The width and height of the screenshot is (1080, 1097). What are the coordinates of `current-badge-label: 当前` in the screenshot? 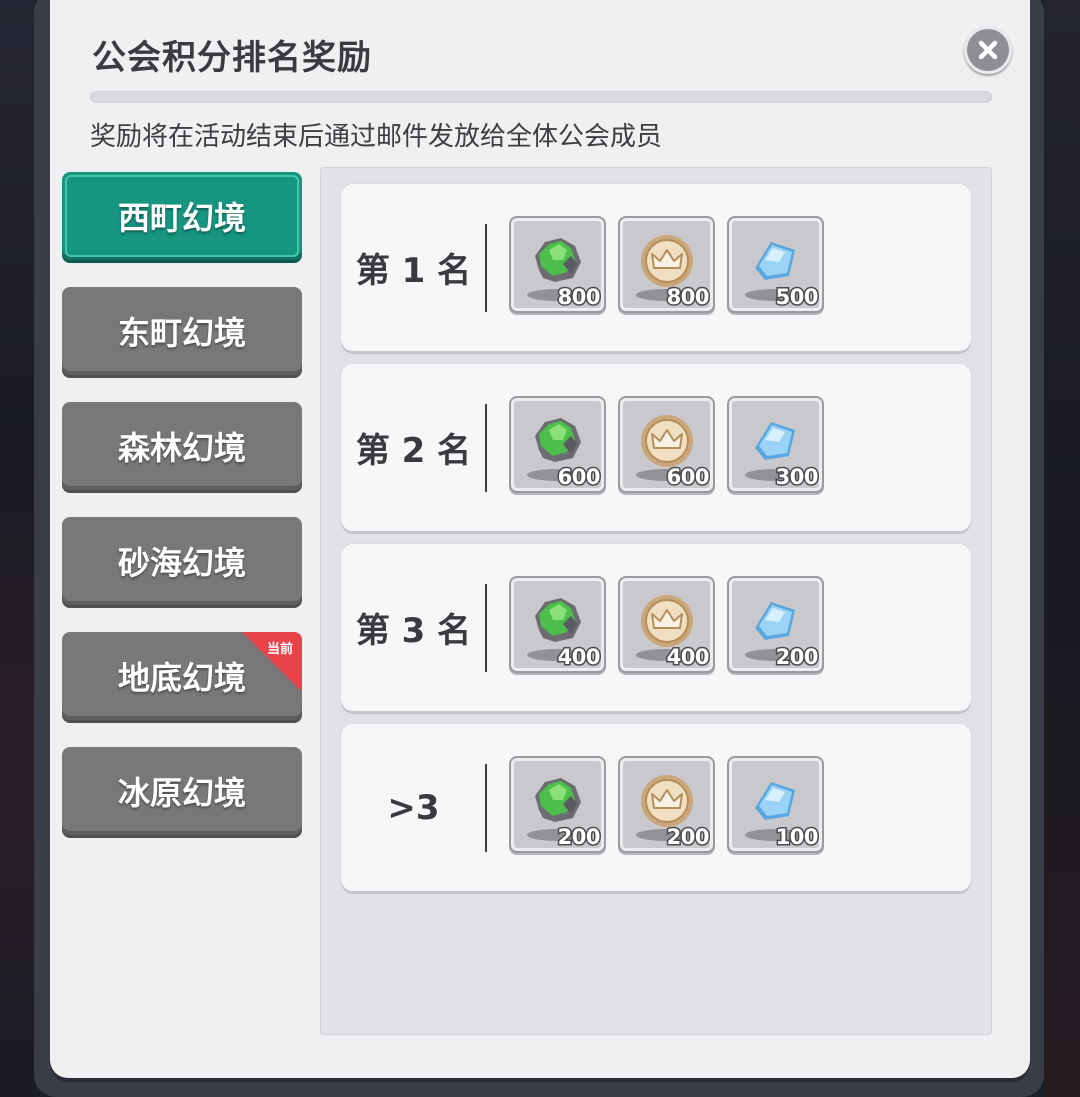 It's located at (279, 649).